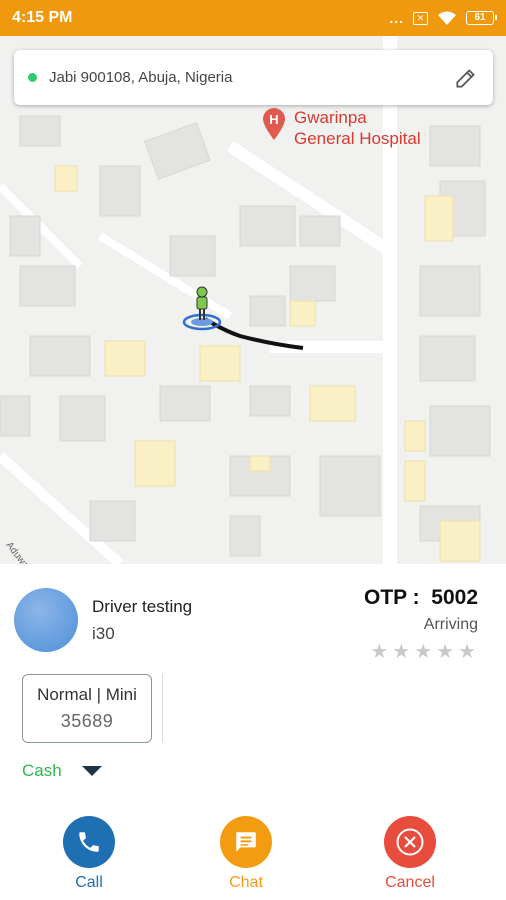 Image resolution: width=506 pixels, height=900 pixels. What do you see at coordinates (410, 882) in the screenshot?
I see `cancel-label: Cancel` at bounding box center [410, 882].